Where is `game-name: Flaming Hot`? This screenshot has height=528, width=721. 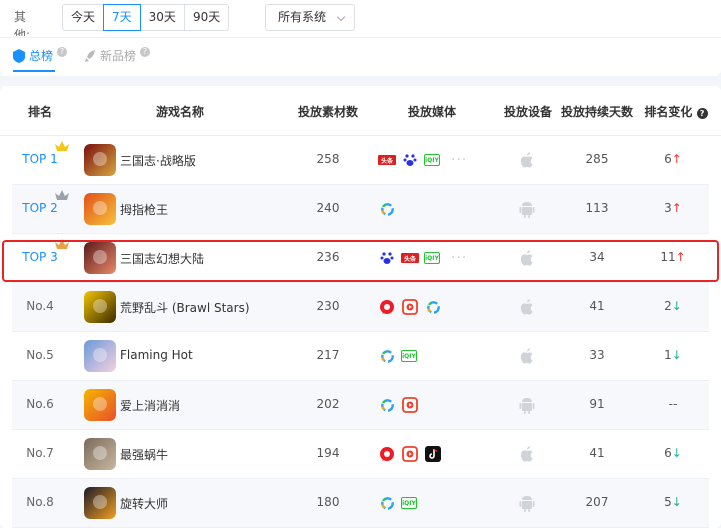
game-name: Flaming Hot is located at coordinates (156, 355).